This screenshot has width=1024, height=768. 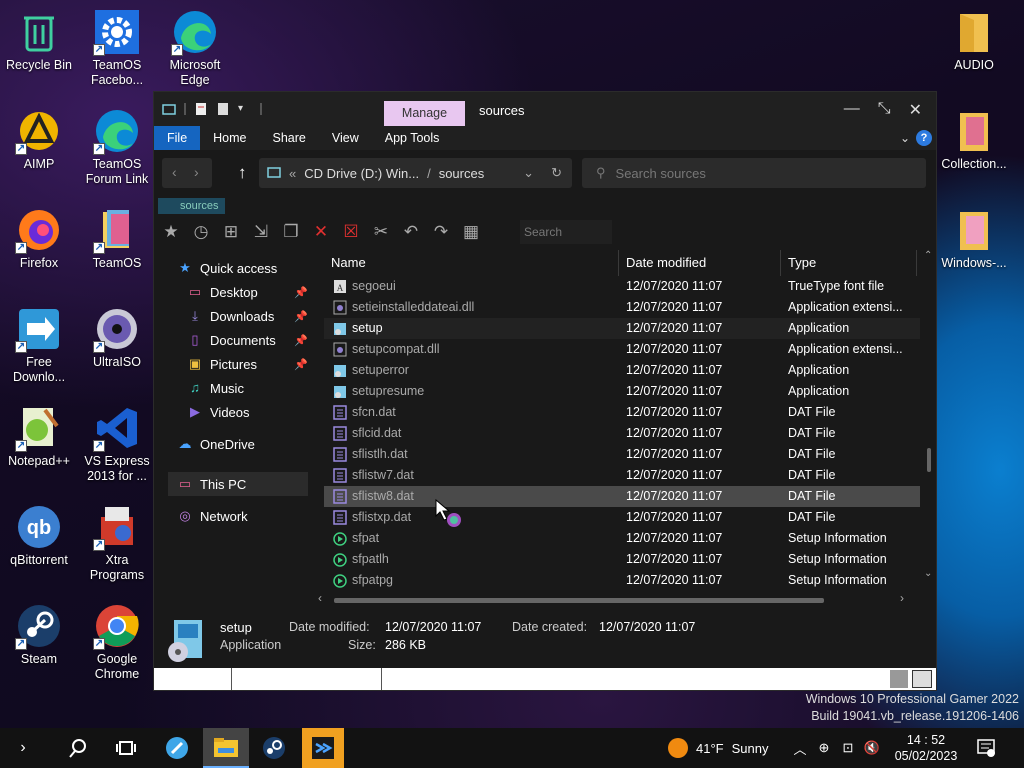 What do you see at coordinates (884, 110) in the screenshot?
I see `maximize-icon: ⤡` at bounding box center [884, 110].